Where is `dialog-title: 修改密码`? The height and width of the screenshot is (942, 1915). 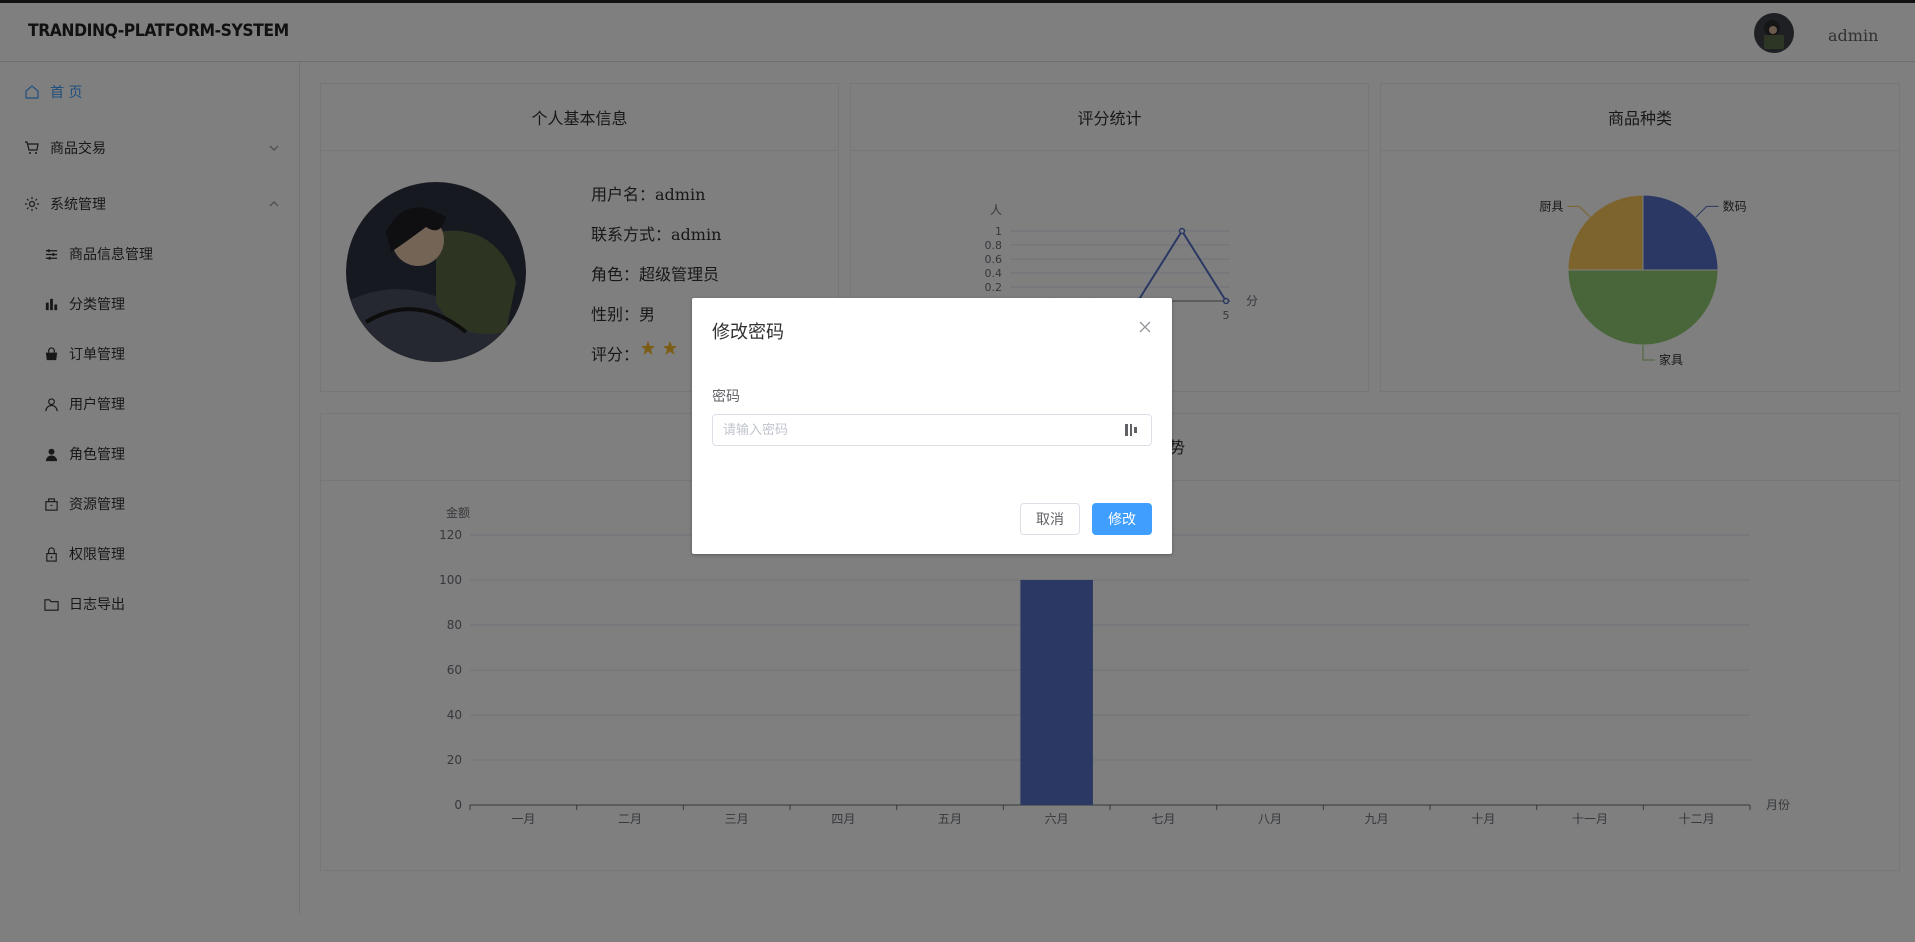 dialog-title: 修改密码 is located at coordinates (748, 332).